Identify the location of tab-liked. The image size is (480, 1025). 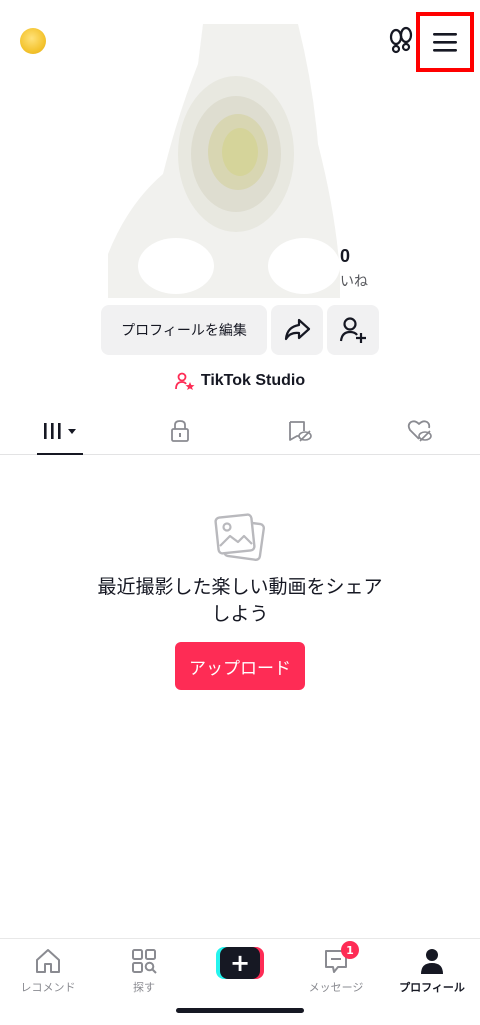
(420, 431).